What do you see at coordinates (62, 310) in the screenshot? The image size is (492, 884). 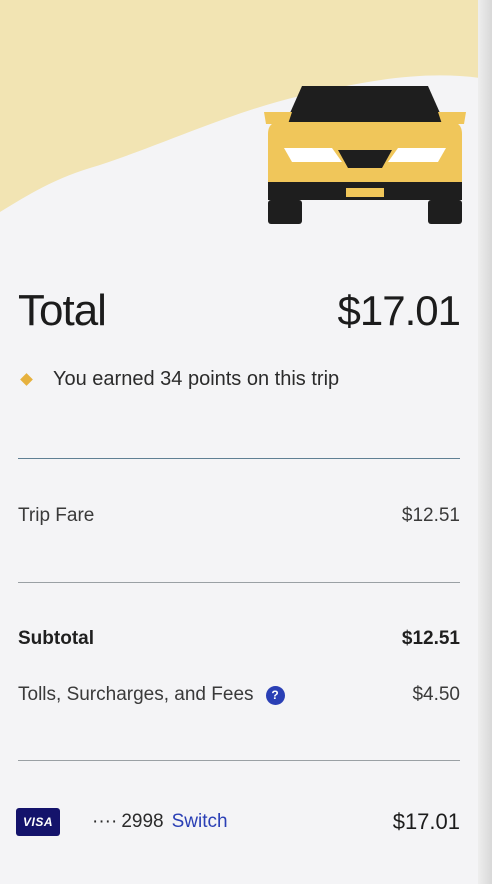 I see `total-label: Total` at bounding box center [62, 310].